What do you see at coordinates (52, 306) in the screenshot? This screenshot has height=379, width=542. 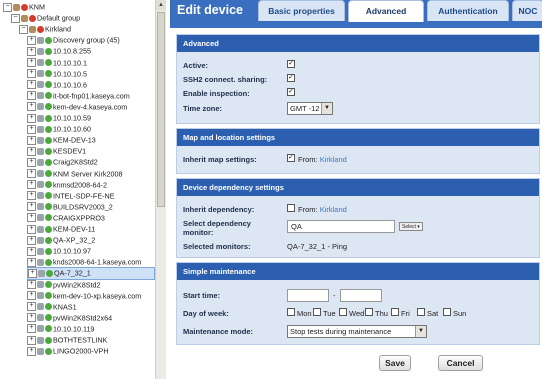 I see `tree-node: + KNAS1` at bounding box center [52, 306].